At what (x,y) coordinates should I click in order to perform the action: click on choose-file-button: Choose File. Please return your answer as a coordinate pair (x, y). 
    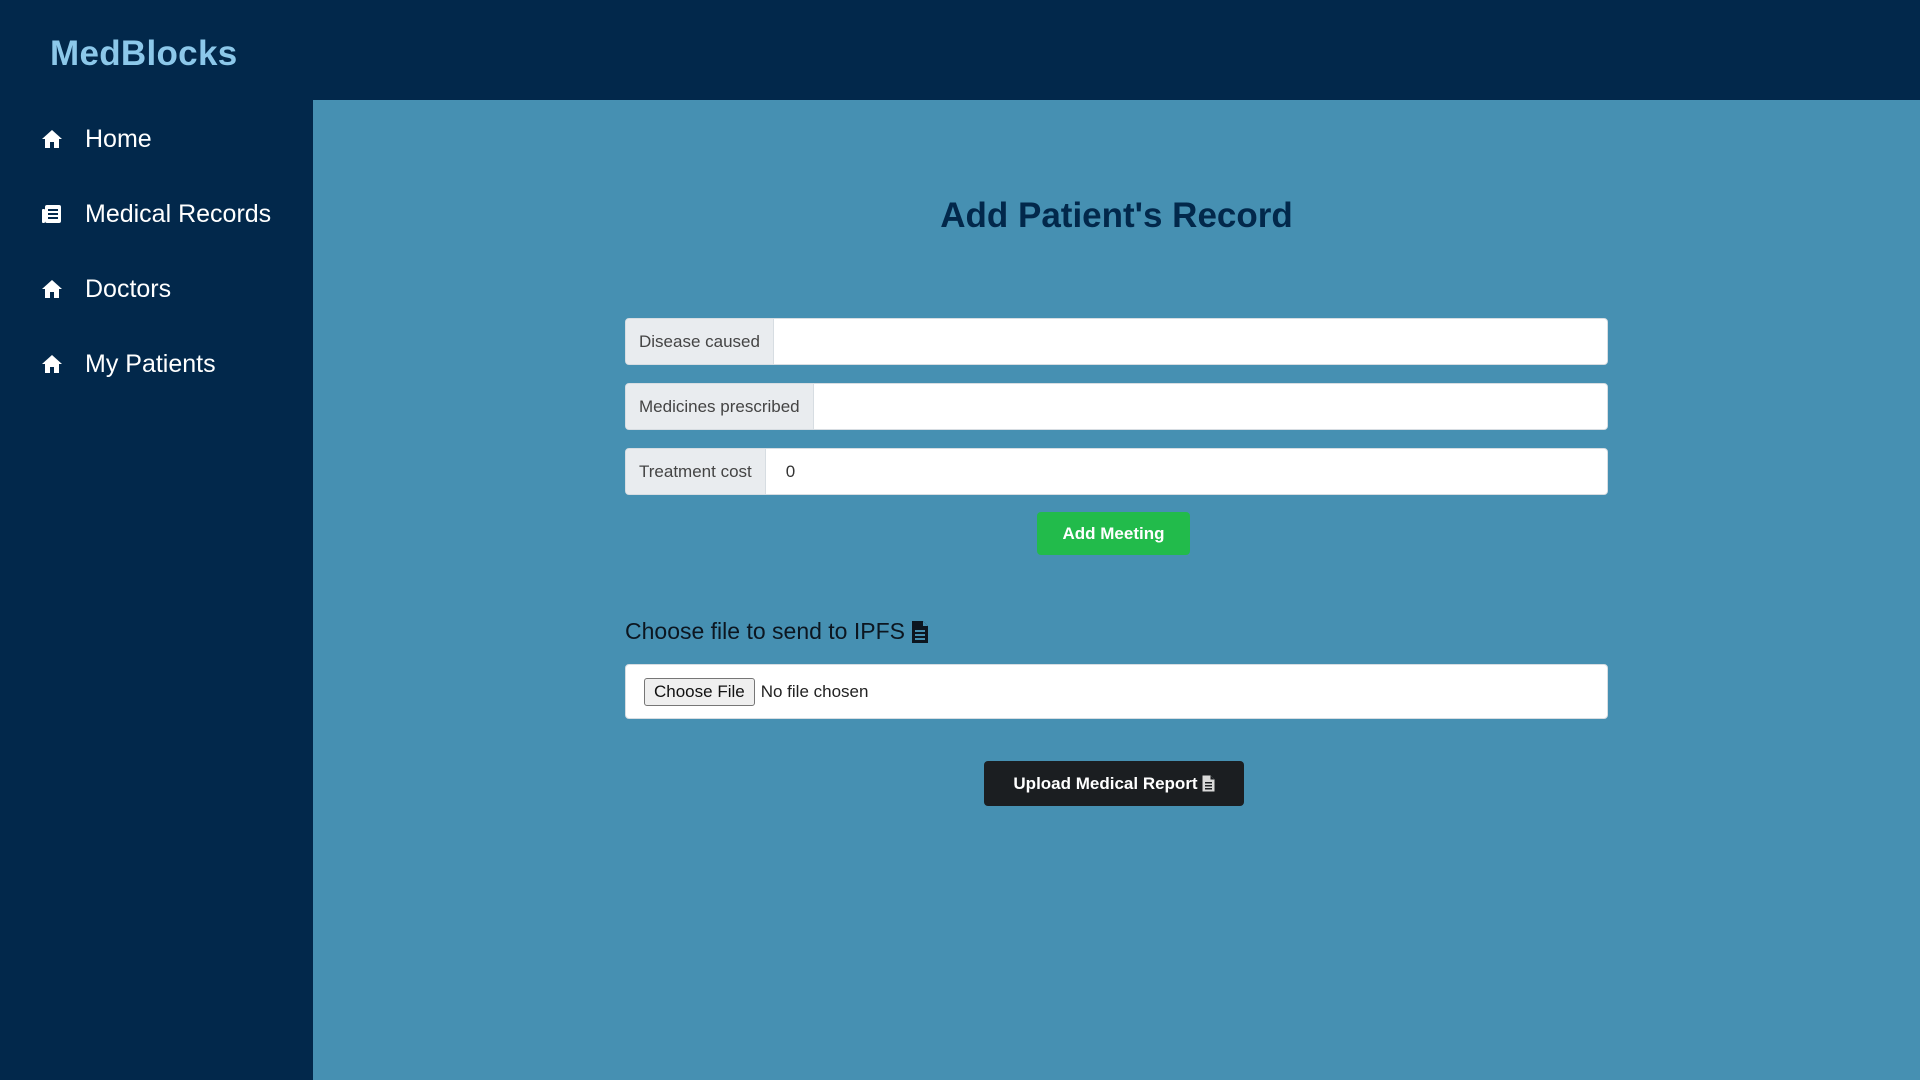
    Looking at the image, I should click on (699, 691).